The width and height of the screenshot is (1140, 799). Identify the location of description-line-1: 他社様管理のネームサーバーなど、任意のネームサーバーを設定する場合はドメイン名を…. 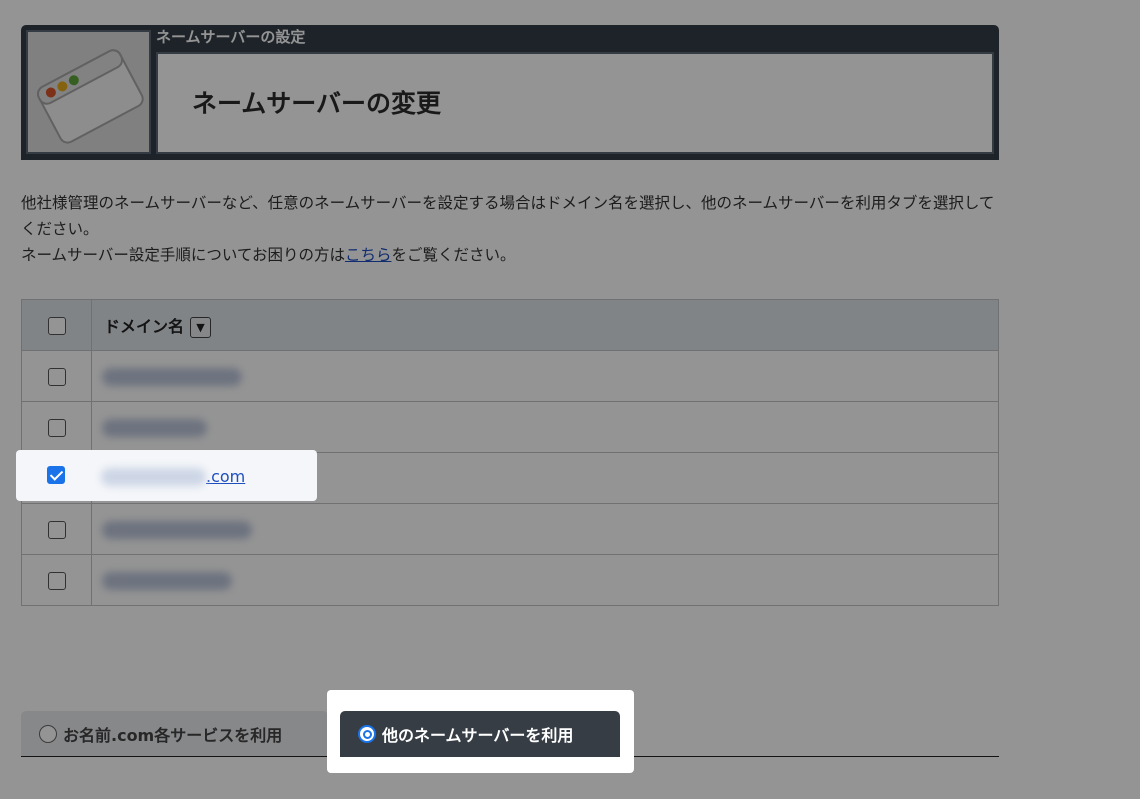
(508, 216).